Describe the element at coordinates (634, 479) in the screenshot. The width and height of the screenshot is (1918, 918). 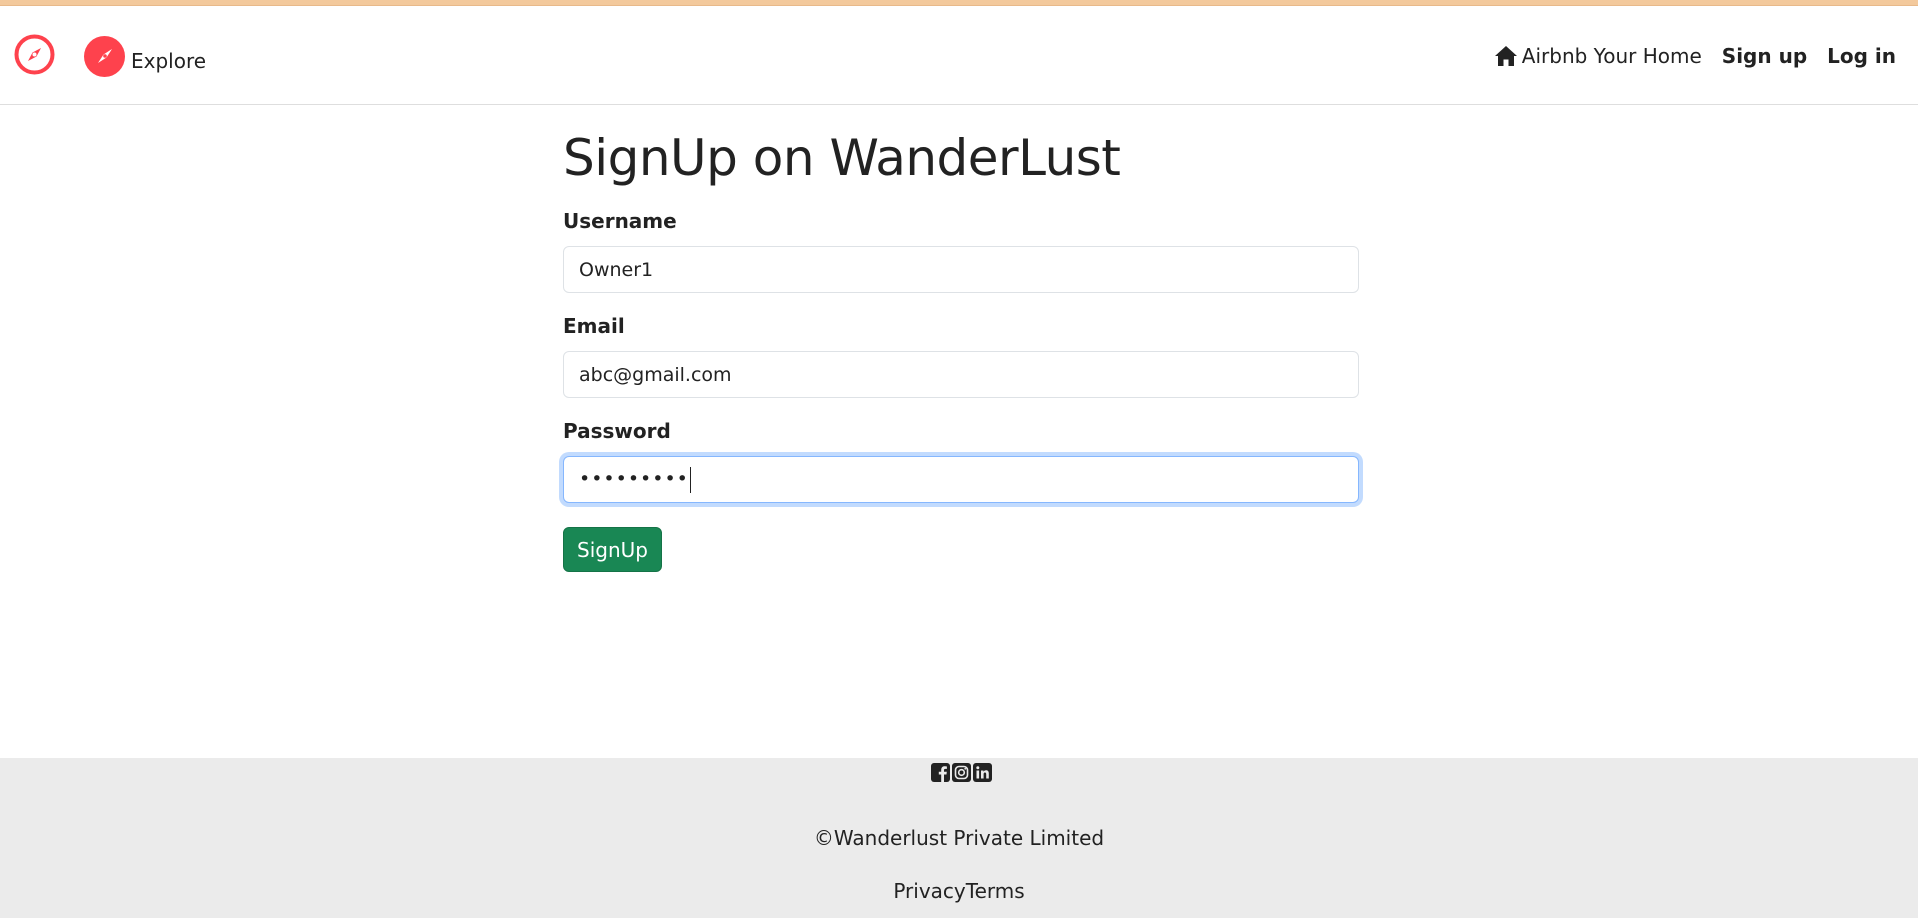
I see `password-masked-value: •••••••••` at that location.